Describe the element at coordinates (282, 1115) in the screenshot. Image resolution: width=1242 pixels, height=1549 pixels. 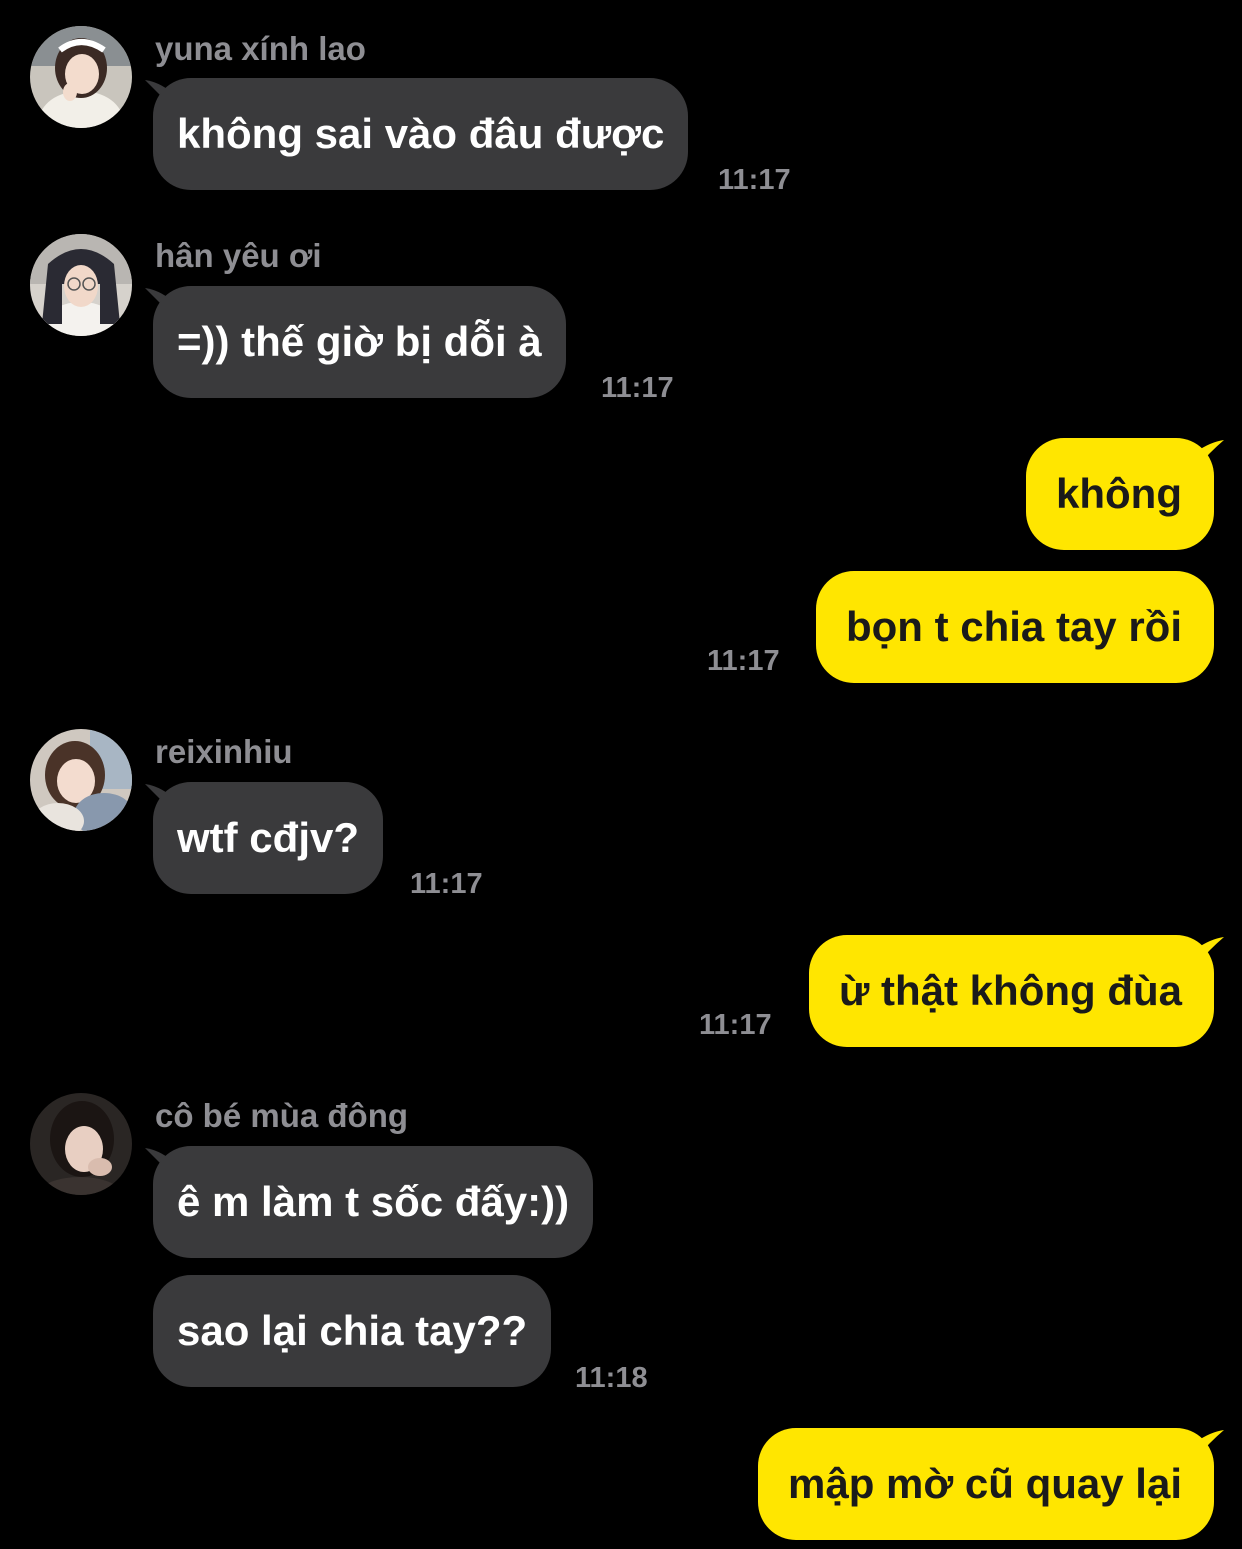
I see `sender-name: cô bé mùa đông` at that location.